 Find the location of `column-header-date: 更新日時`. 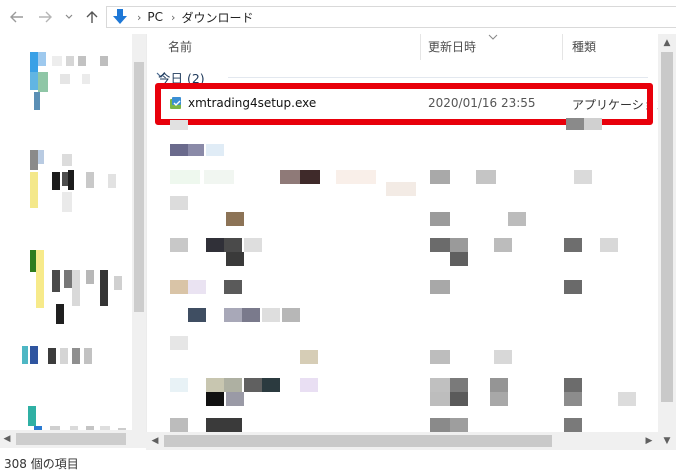

column-header-date: 更新日時 is located at coordinates (452, 46).